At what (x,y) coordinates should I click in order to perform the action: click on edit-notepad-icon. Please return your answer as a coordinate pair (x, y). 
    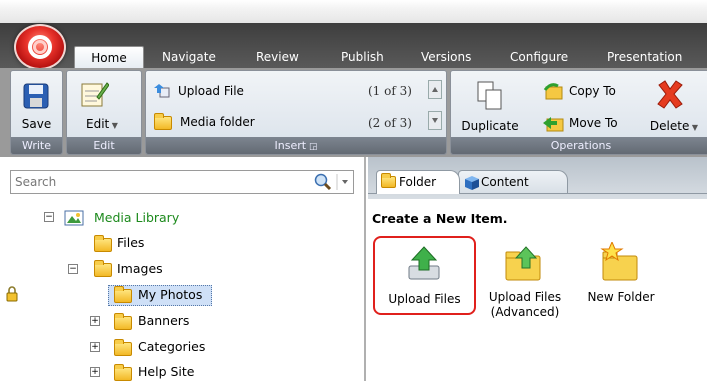
    Looking at the image, I should click on (95, 94).